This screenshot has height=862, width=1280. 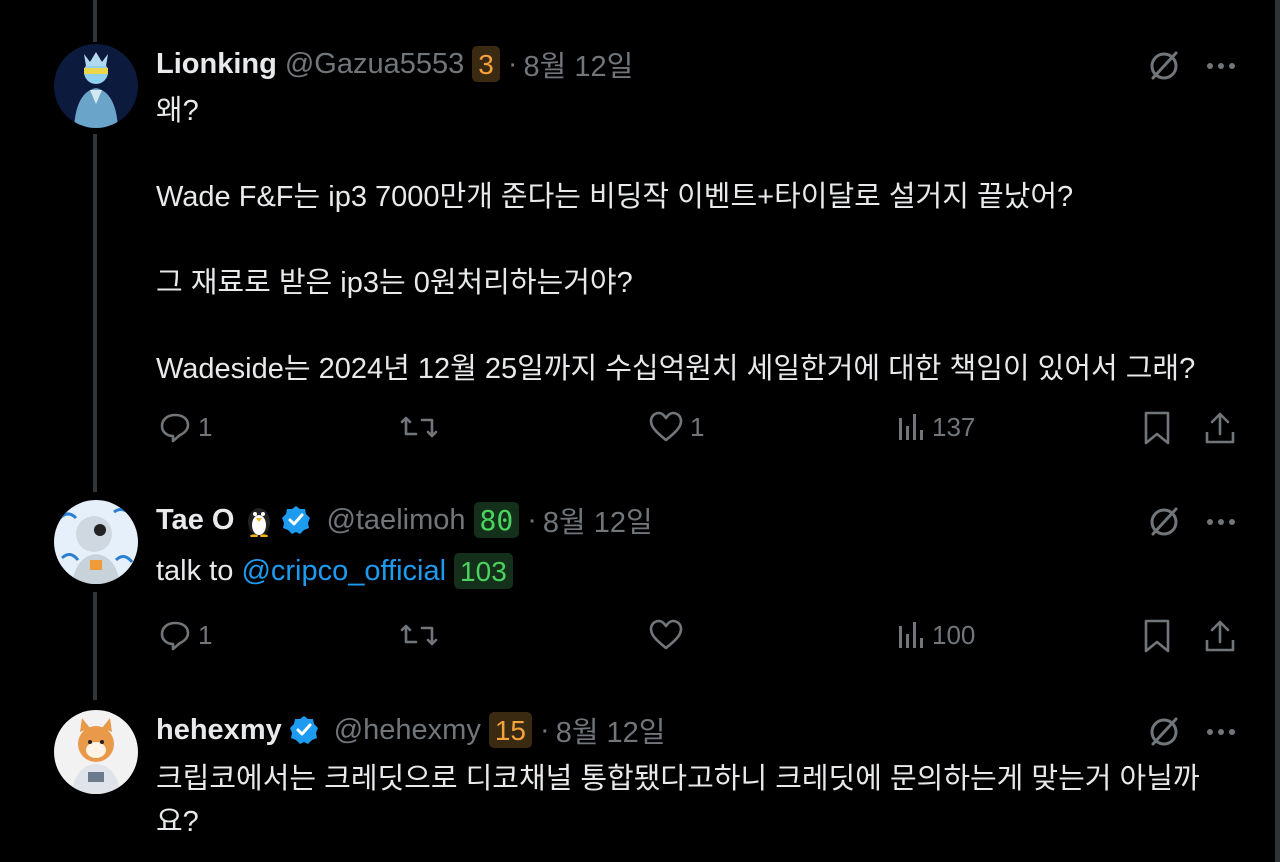 What do you see at coordinates (483, 571) in the screenshot?
I see `mention-score-badge: 103` at bounding box center [483, 571].